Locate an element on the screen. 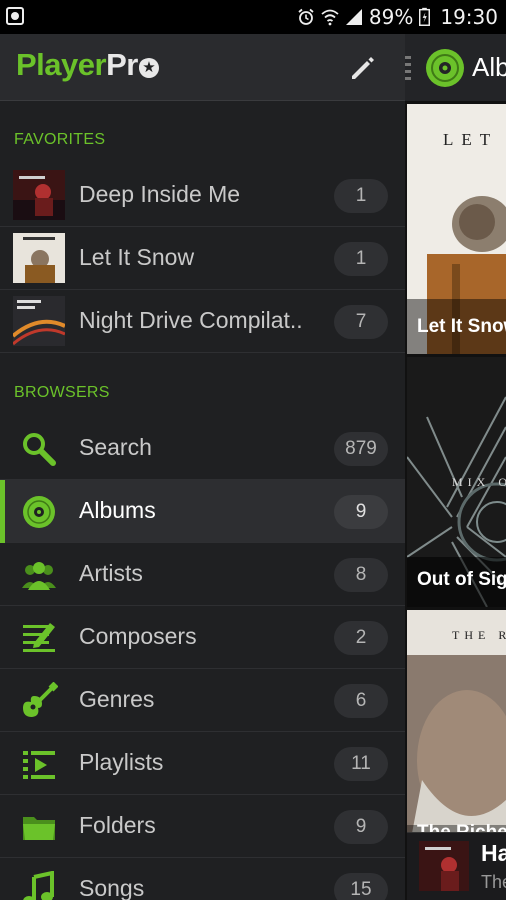  browser-item-albums: Albums 9 is located at coordinates (202, 511).